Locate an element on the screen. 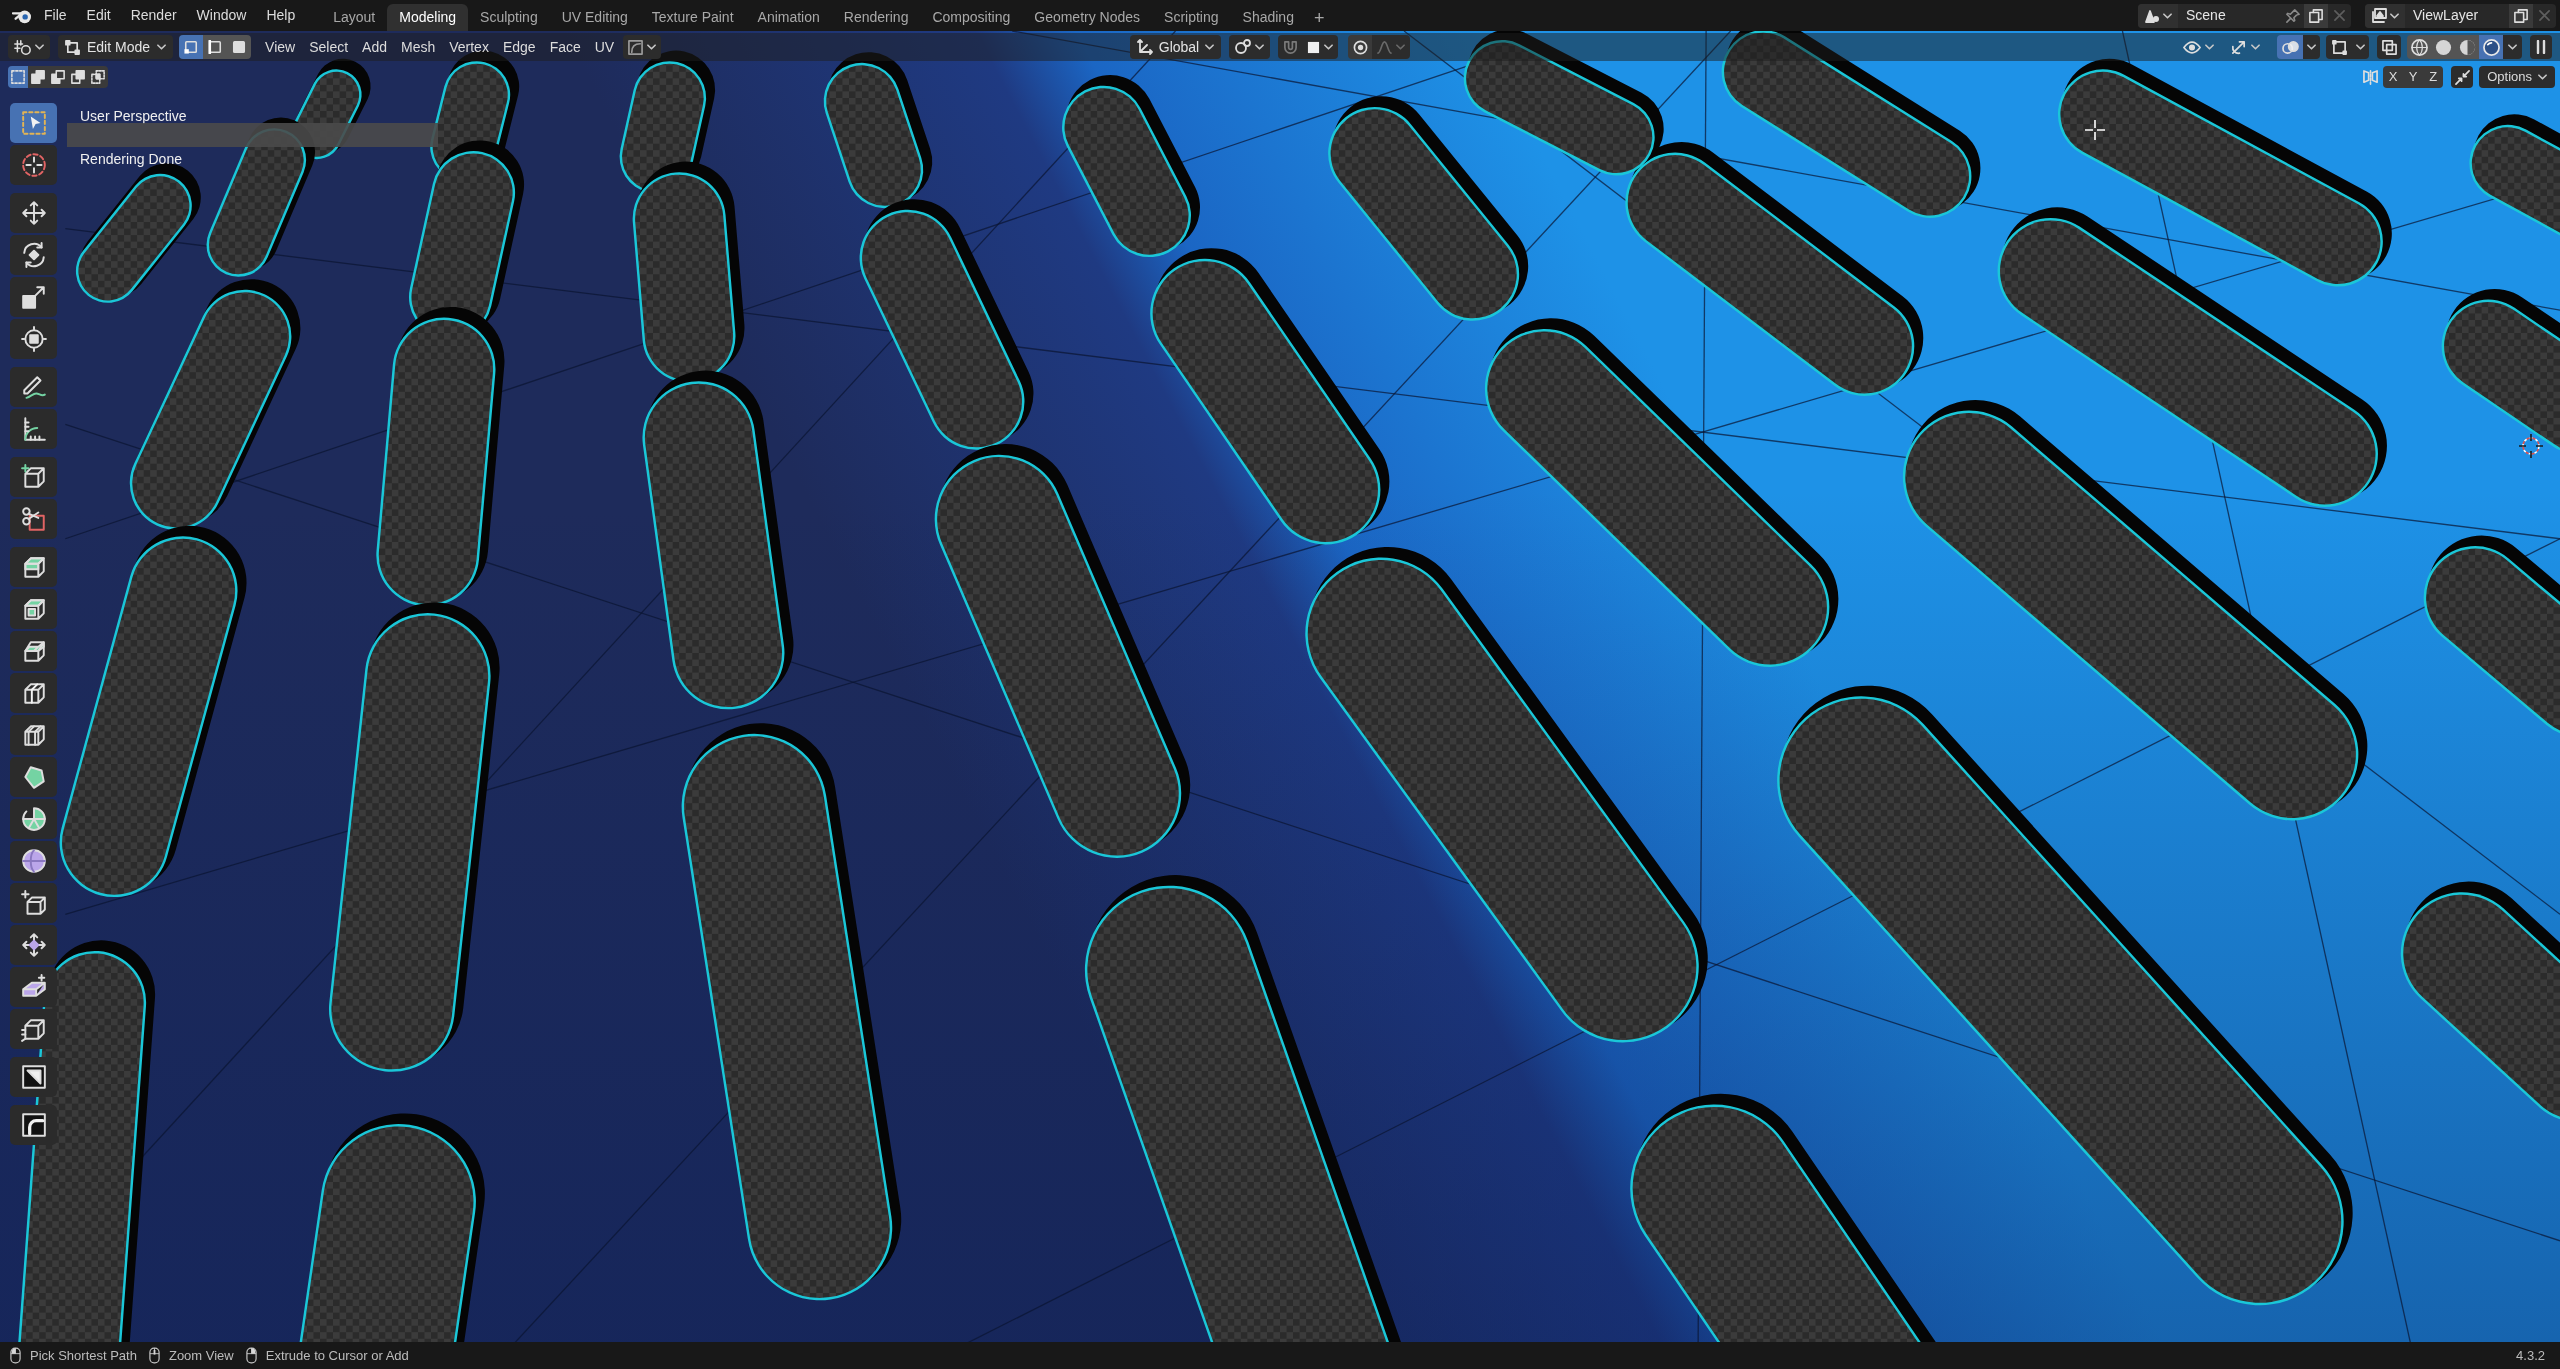  mode-dropdown: Edit Mode is located at coordinates (116, 47).